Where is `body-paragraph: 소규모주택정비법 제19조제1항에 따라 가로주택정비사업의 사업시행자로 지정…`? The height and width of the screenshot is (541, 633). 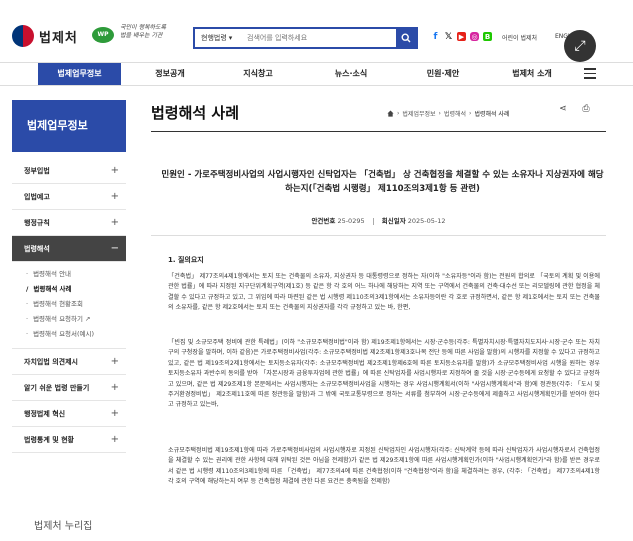 body-paragraph: 소규모주택정비법 제19조제1항에 따라 가로주택정비사업의 사업시행자로 지정… is located at coordinates (384, 466).